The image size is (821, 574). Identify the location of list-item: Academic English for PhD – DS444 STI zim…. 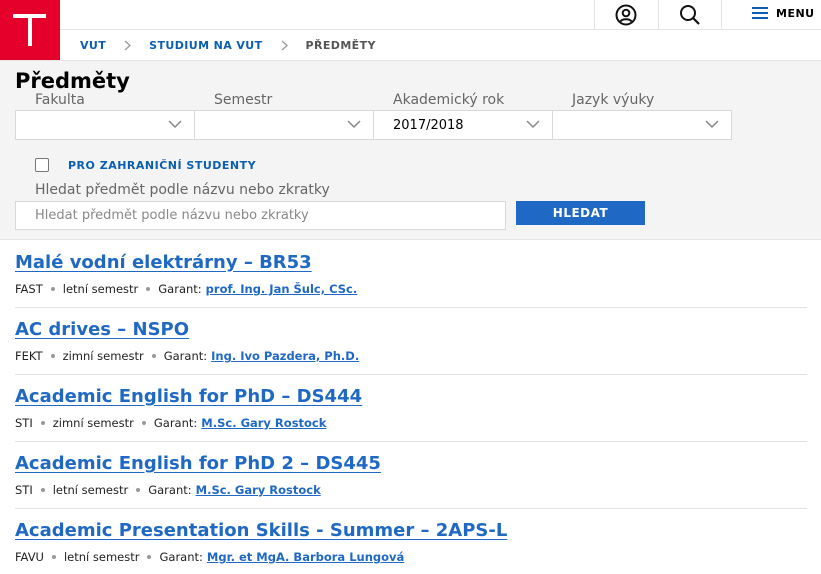
(411, 408).